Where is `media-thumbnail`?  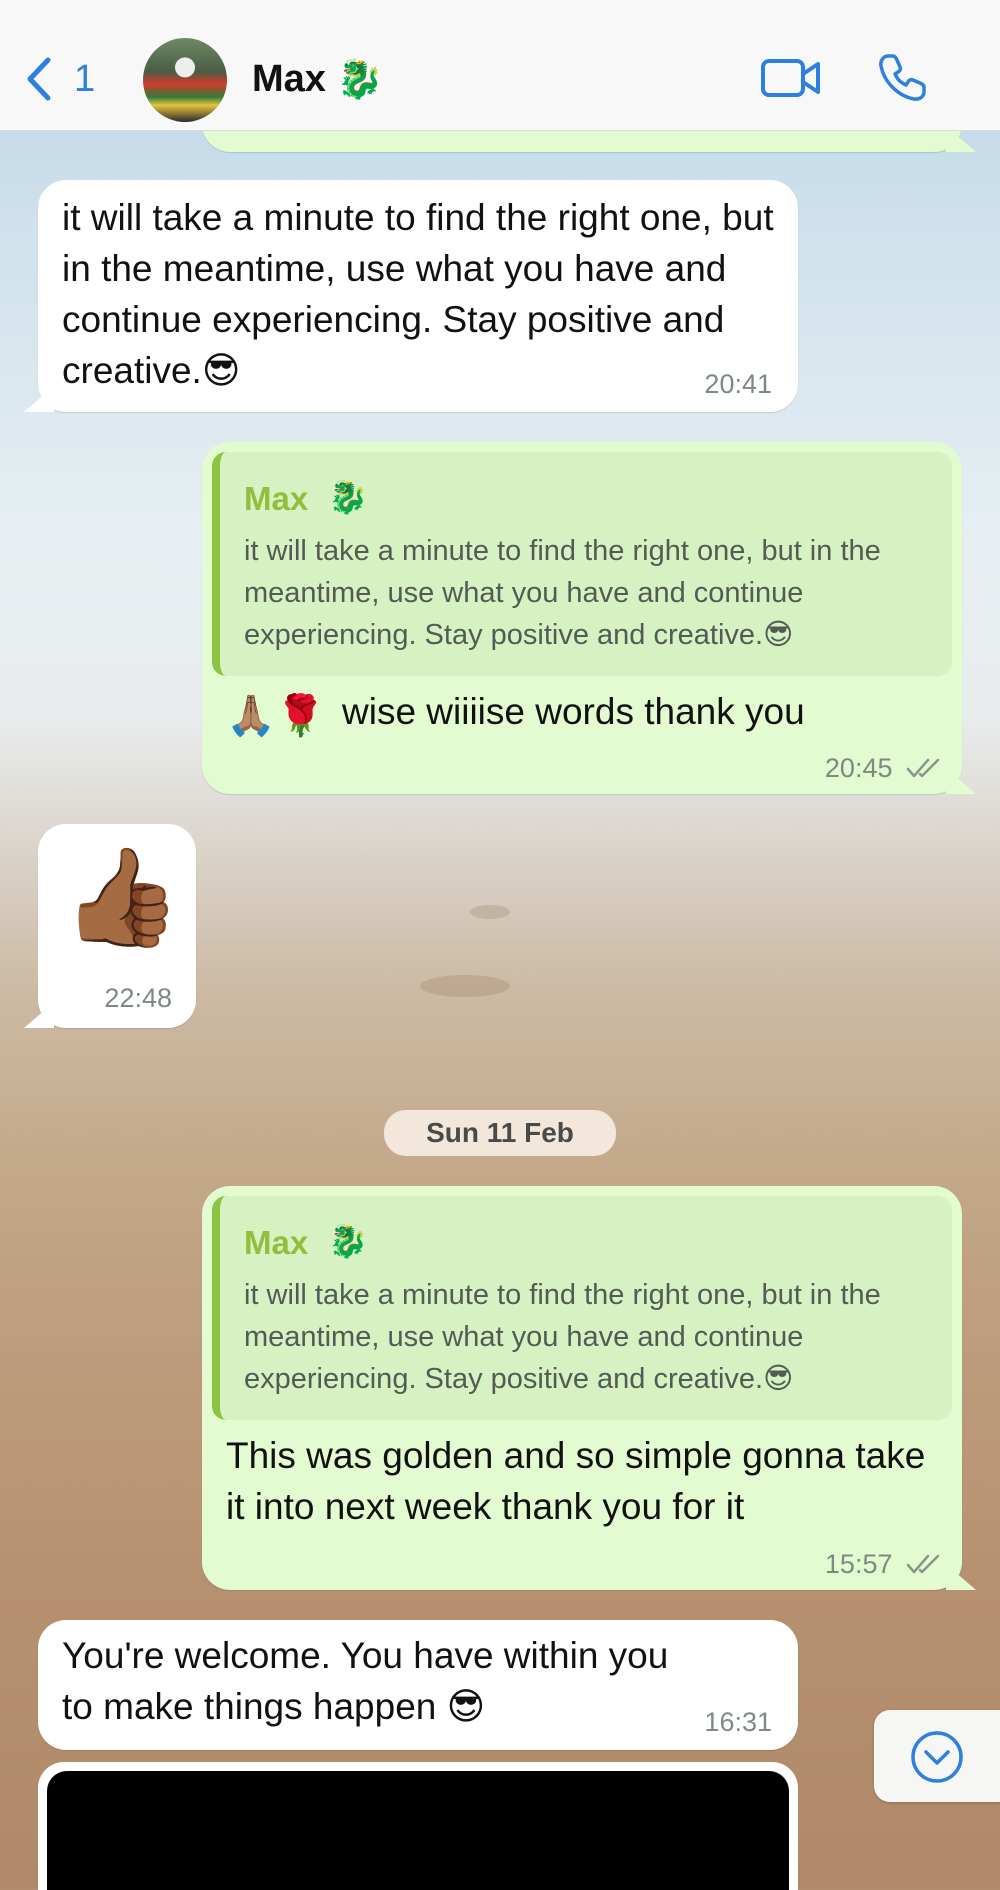 media-thumbnail is located at coordinates (418, 1830).